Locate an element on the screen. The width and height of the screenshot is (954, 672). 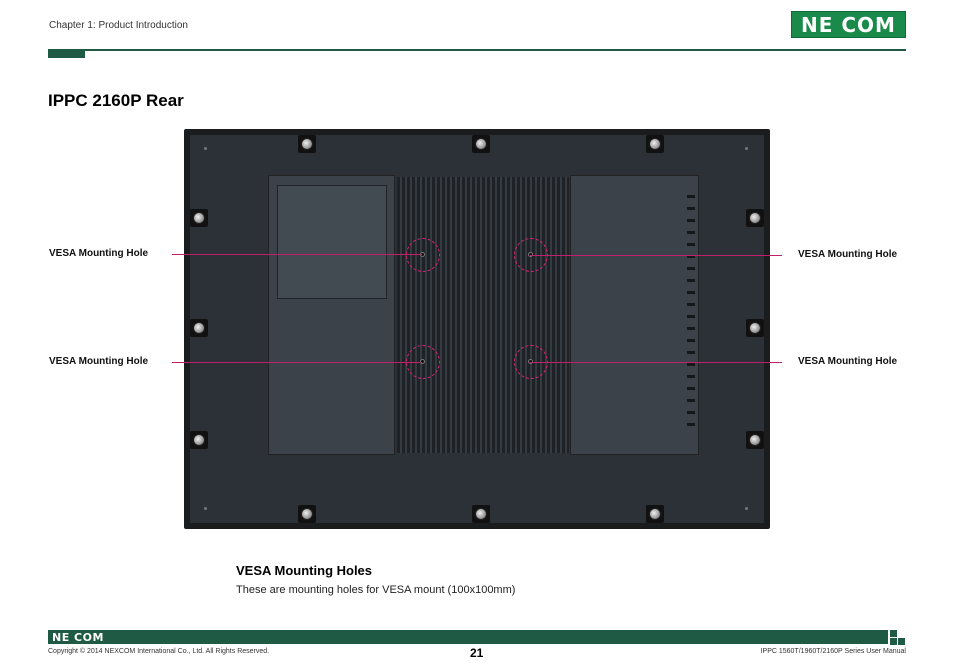
right-enclosure is located at coordinates (634, 315).